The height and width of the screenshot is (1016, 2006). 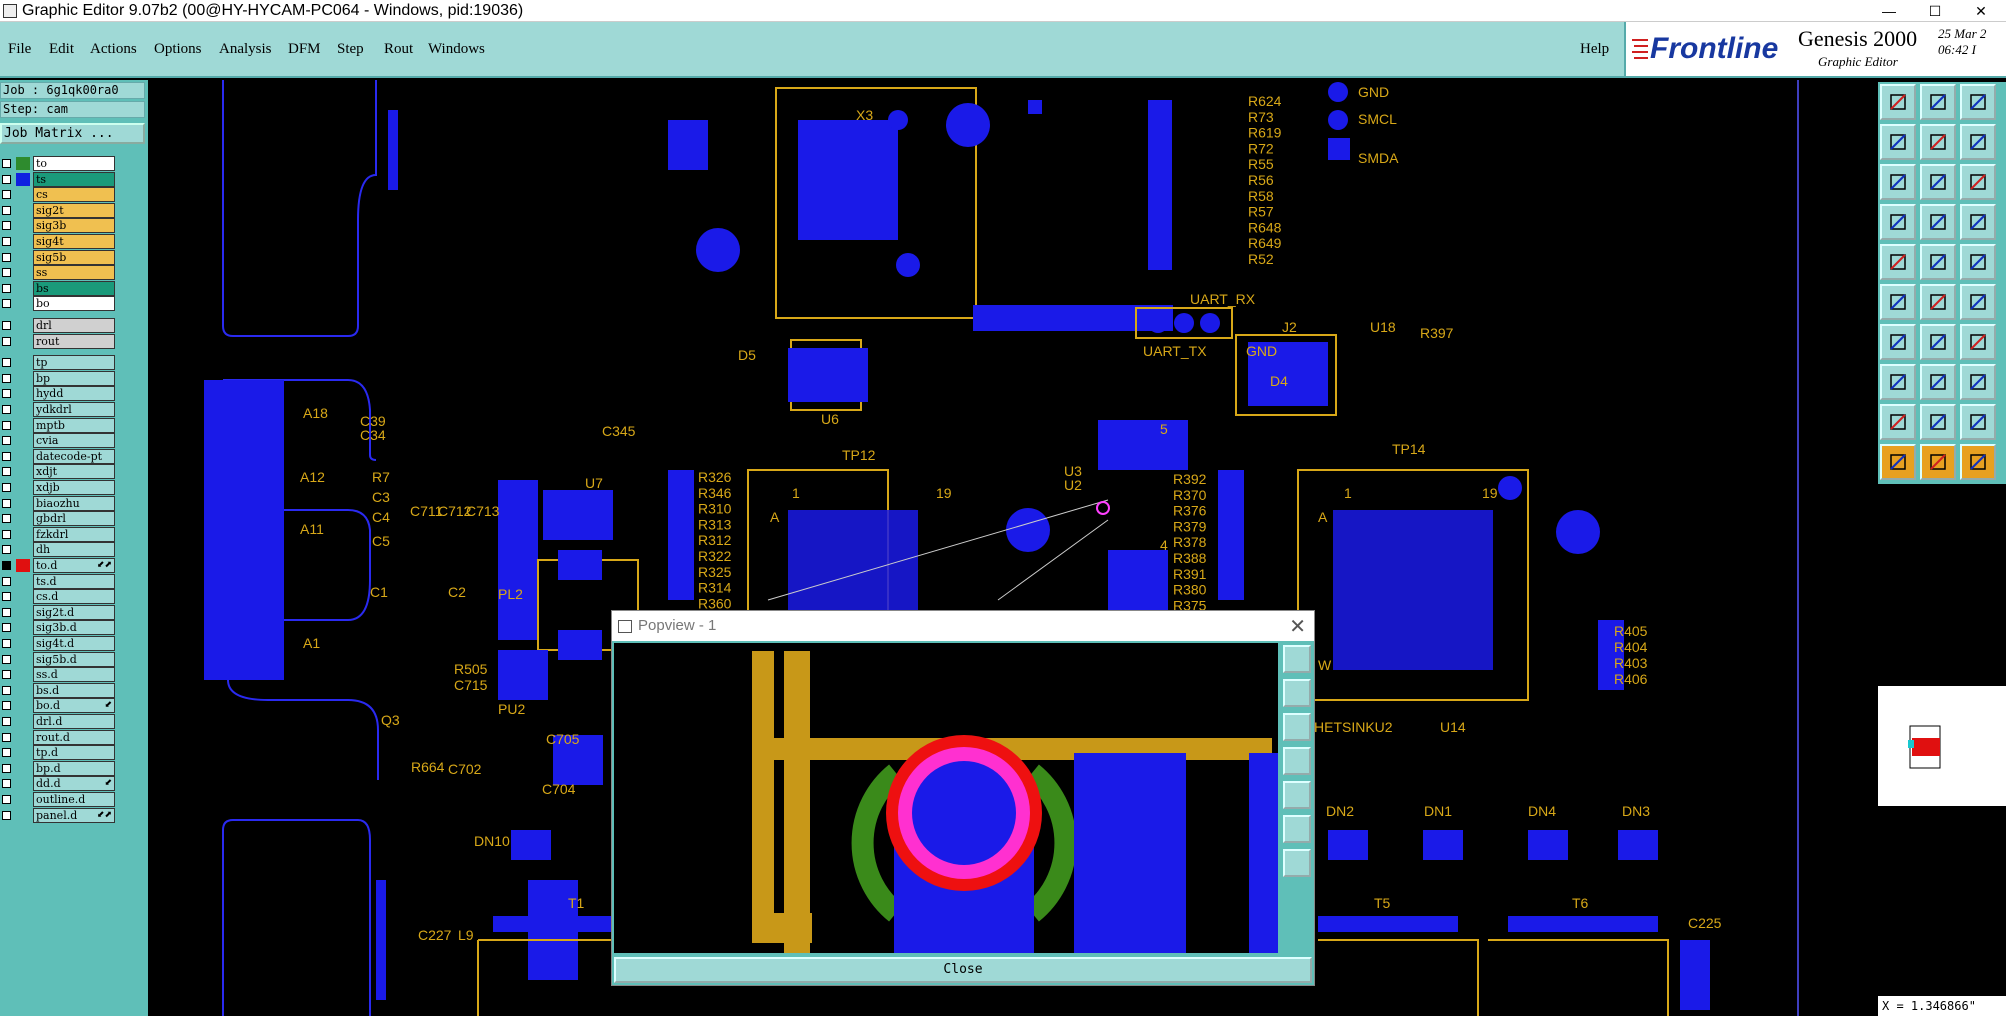 What do you see at coordinates (1935, 11) in the screenshot?
I see `maximize-button: ☐` at bounding box center [1935, 11].